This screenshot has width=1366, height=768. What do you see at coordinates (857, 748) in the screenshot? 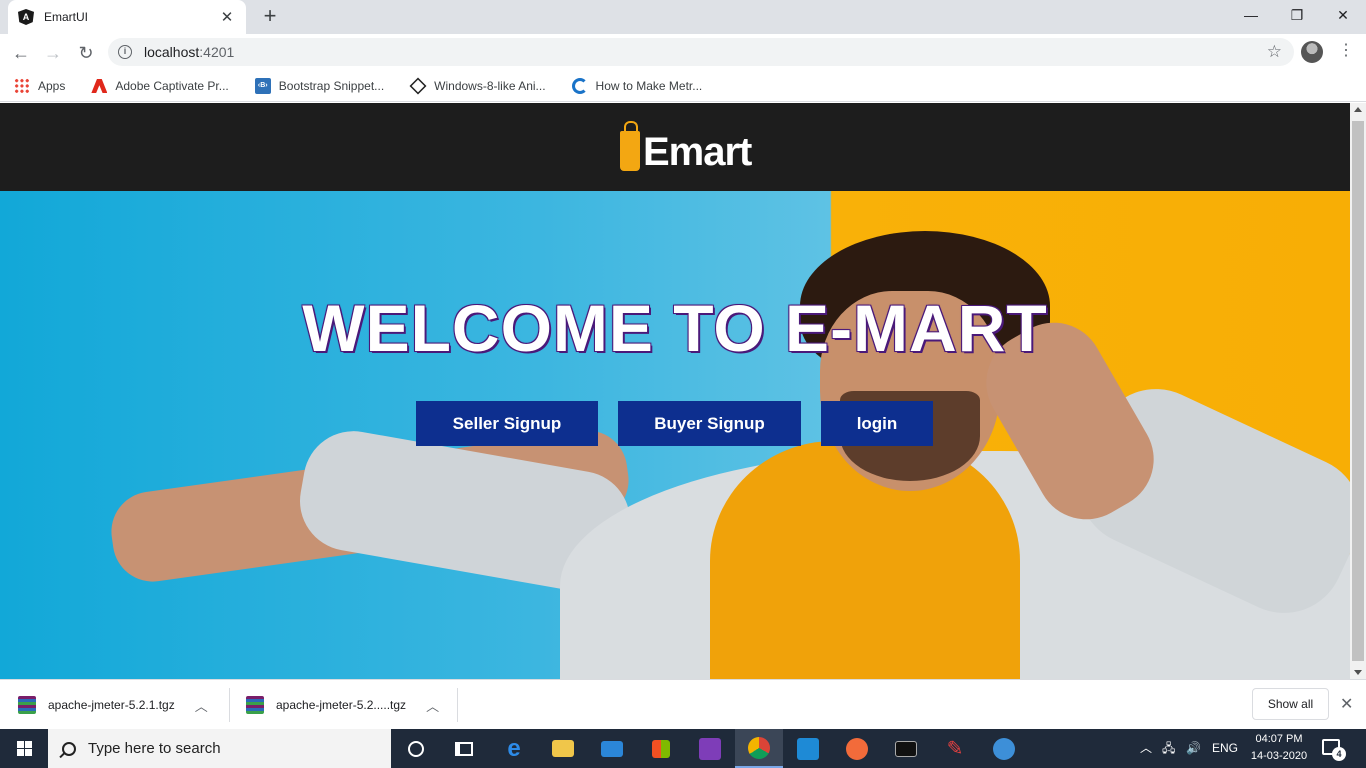
I see `postman-icon` at bounding box center [857, 748].